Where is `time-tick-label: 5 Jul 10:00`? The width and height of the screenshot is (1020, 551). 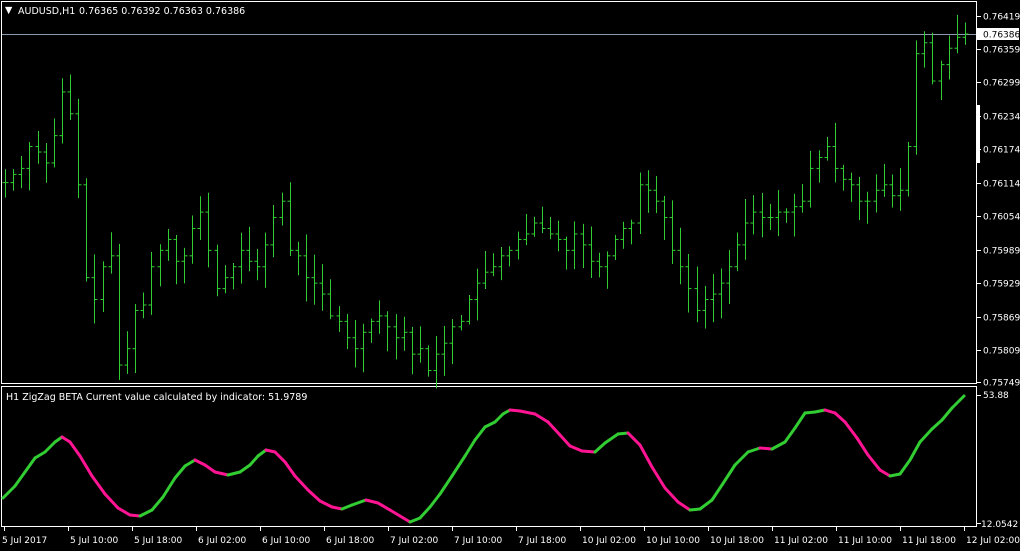 time-tick-label: 5 Jul 10:00 is located at coordinates (94, 541).